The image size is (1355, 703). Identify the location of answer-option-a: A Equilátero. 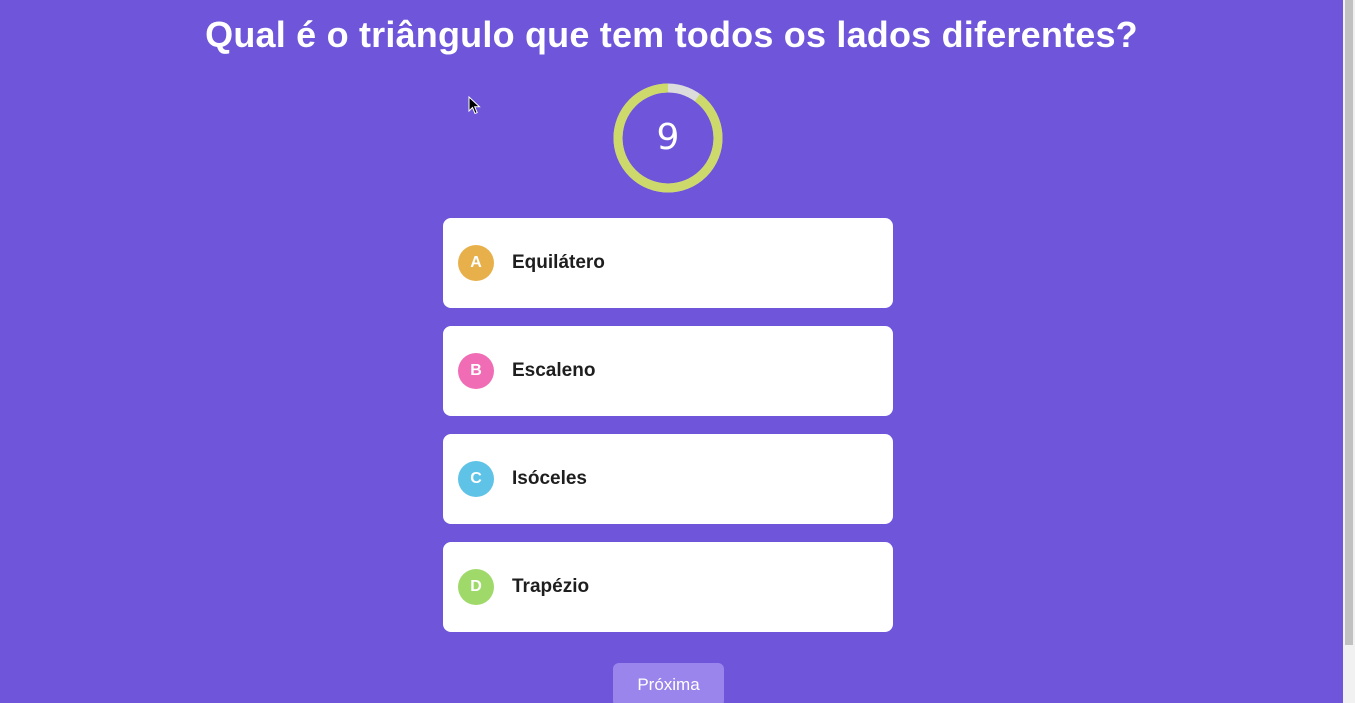
(668, 263).